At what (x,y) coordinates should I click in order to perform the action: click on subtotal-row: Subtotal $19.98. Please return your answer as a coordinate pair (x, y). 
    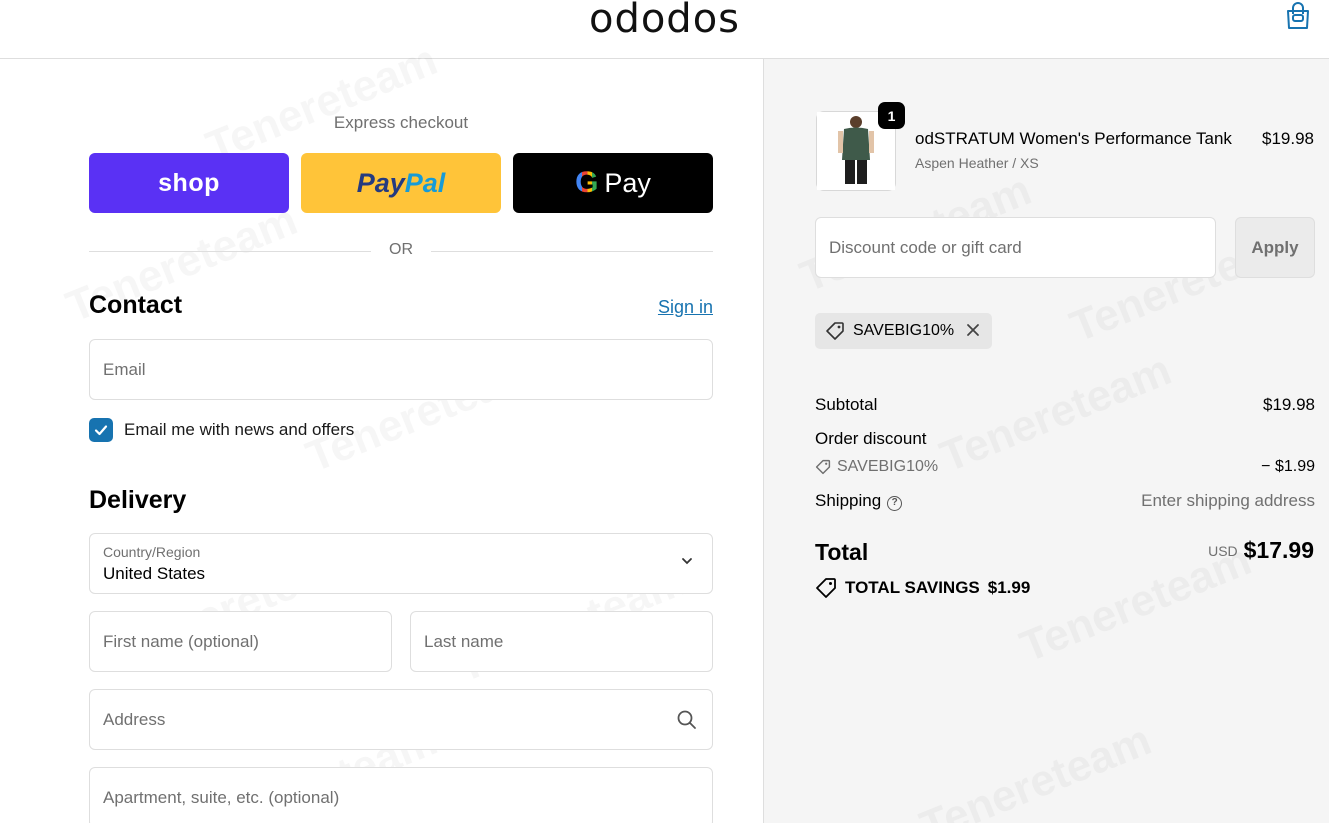
    Looking at the image, I should click on (1065, 405).